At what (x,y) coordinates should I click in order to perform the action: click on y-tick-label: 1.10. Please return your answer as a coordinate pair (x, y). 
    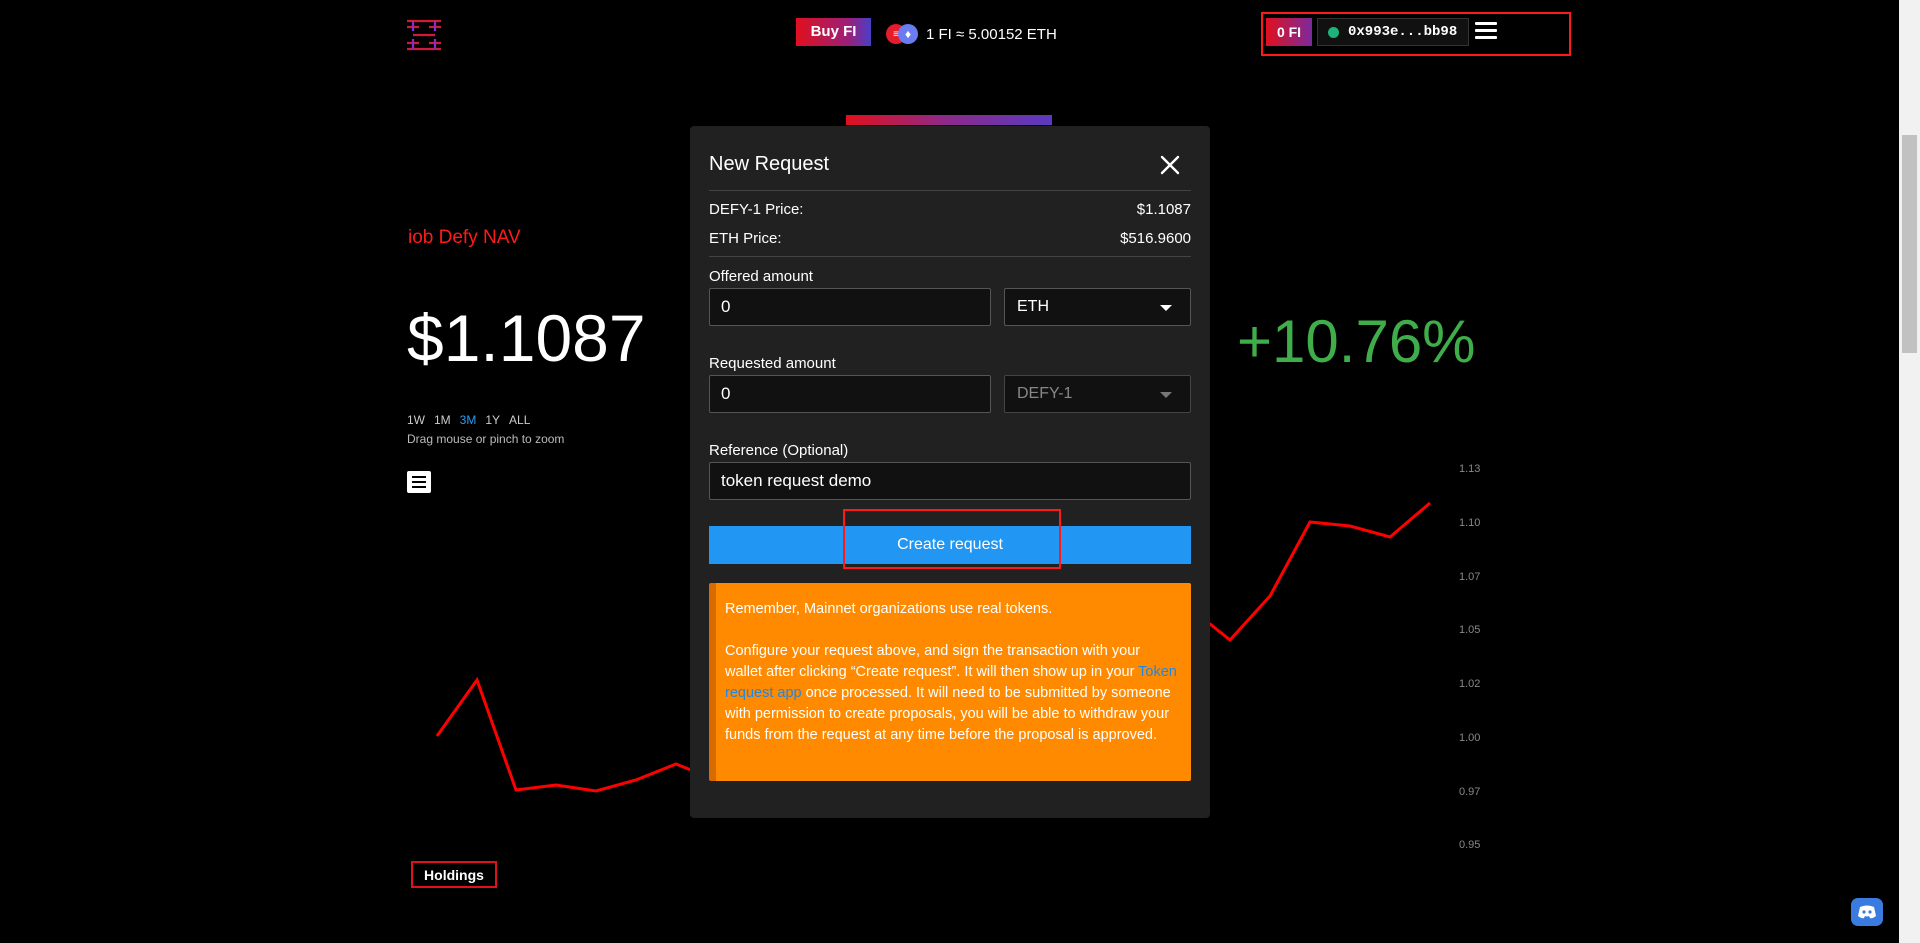
    Looking at the image, I should click on (1469, 523).